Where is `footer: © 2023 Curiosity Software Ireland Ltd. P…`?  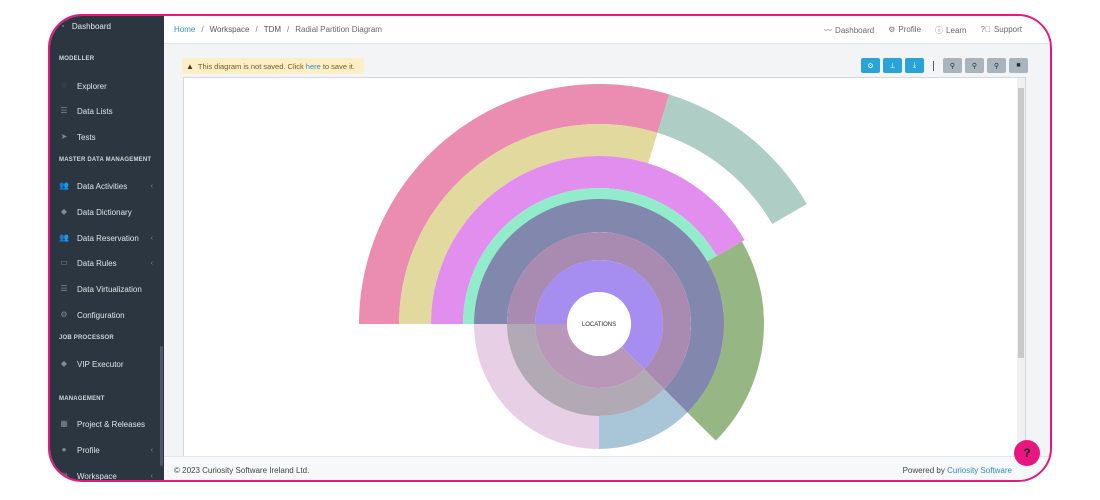 footer: © 2023 Curiosity Software Ireland Ltd. P… is located at coordinates (607, 468).